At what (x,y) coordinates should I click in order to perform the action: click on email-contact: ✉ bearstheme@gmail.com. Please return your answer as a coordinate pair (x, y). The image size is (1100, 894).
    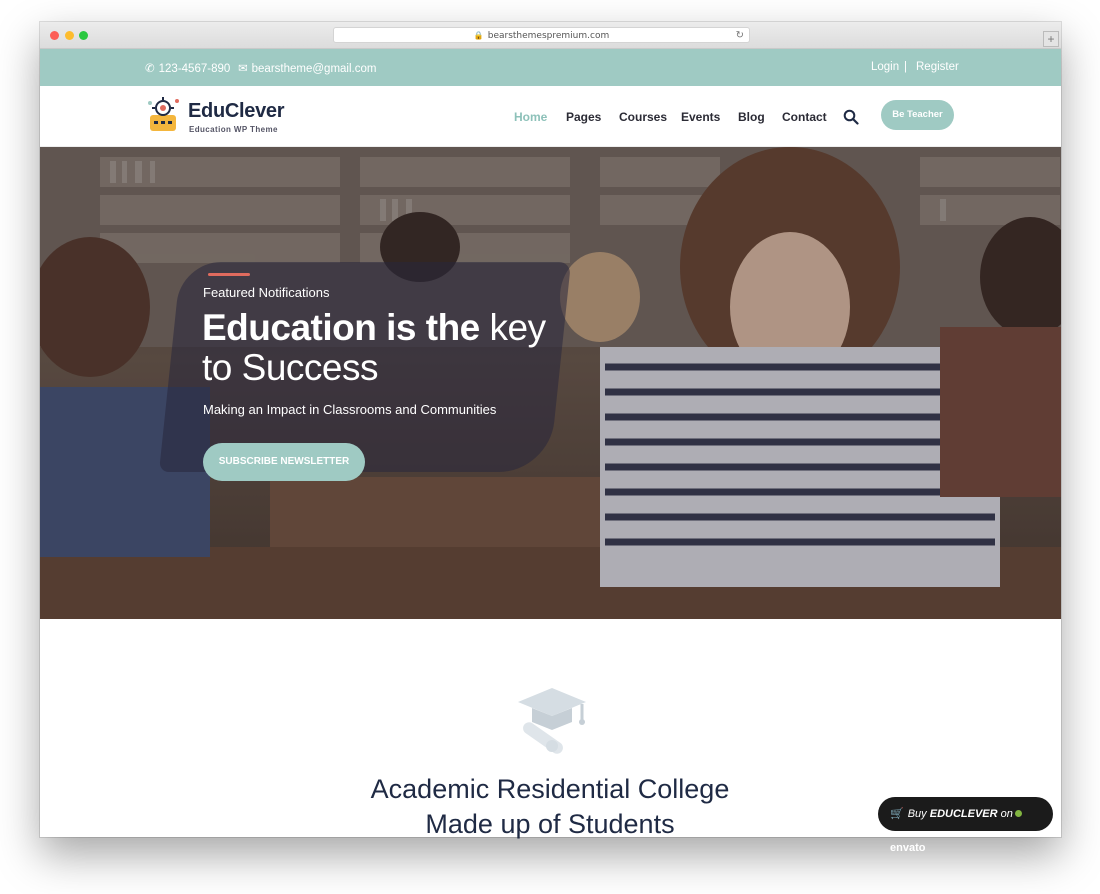
    Looking at the image, I should click on (307, 68).